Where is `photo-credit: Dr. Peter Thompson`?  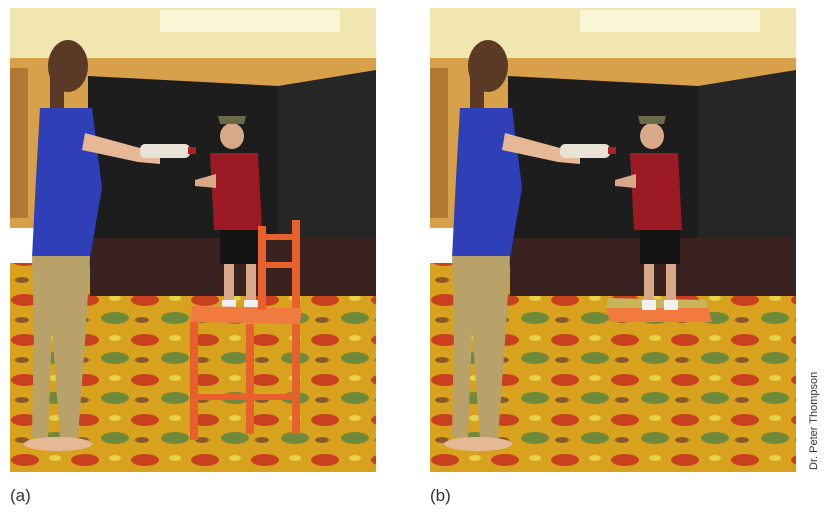 photo-credit: Dr. Peter Thompson is located at coordinates (814, 420).